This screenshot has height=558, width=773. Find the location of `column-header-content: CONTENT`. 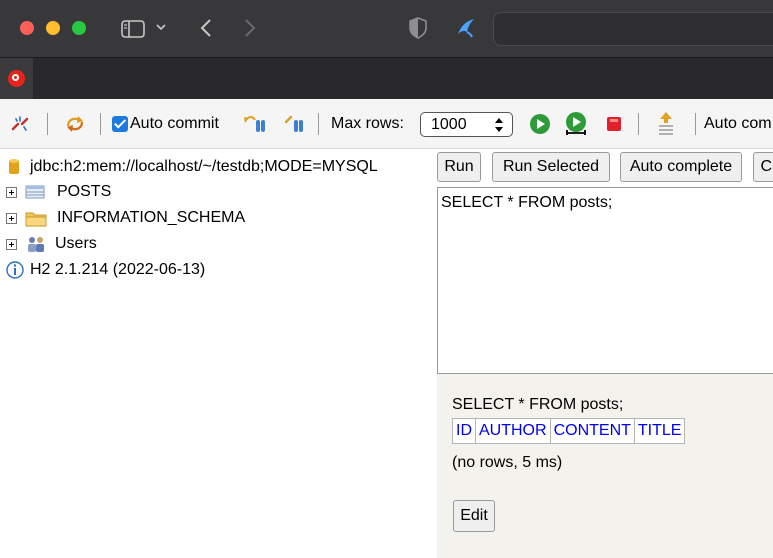

column-header-content: CONTENT is located at coordinates (592, 431).